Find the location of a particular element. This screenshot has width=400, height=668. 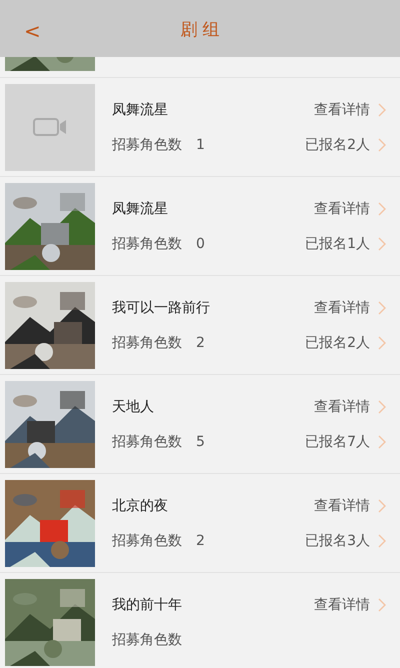

signup-link: 已报名1人 is located at coordinates (345, 243).